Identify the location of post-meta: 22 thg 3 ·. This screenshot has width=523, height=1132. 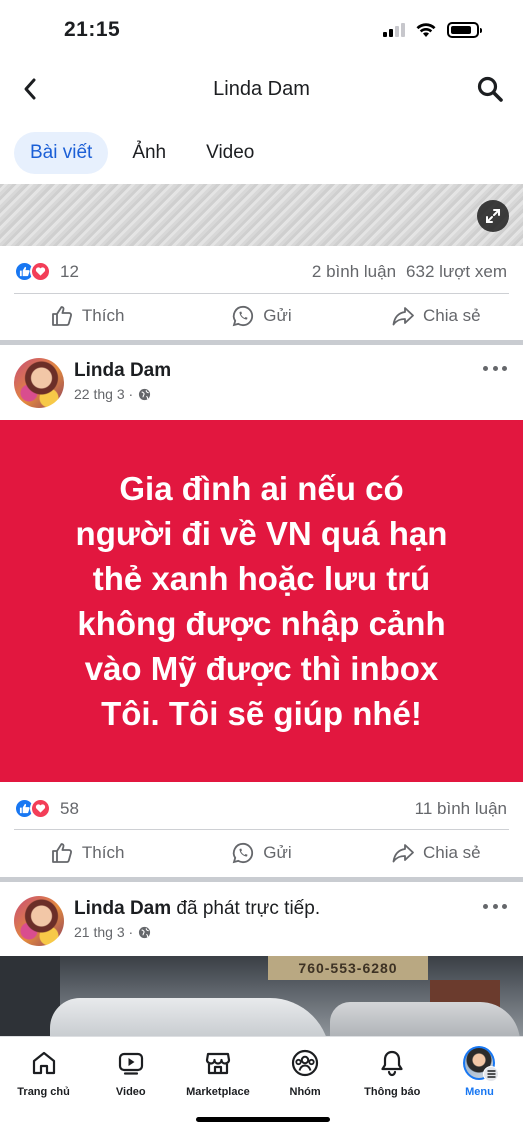
(112, 394).